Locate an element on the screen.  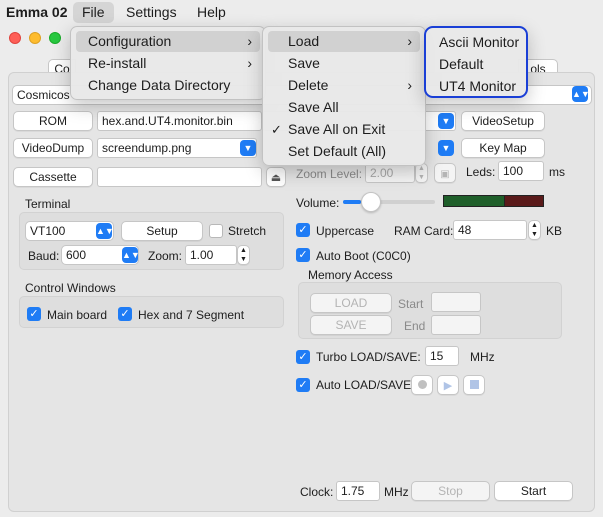
stop-tape-button is located at coordinates (474, 385).